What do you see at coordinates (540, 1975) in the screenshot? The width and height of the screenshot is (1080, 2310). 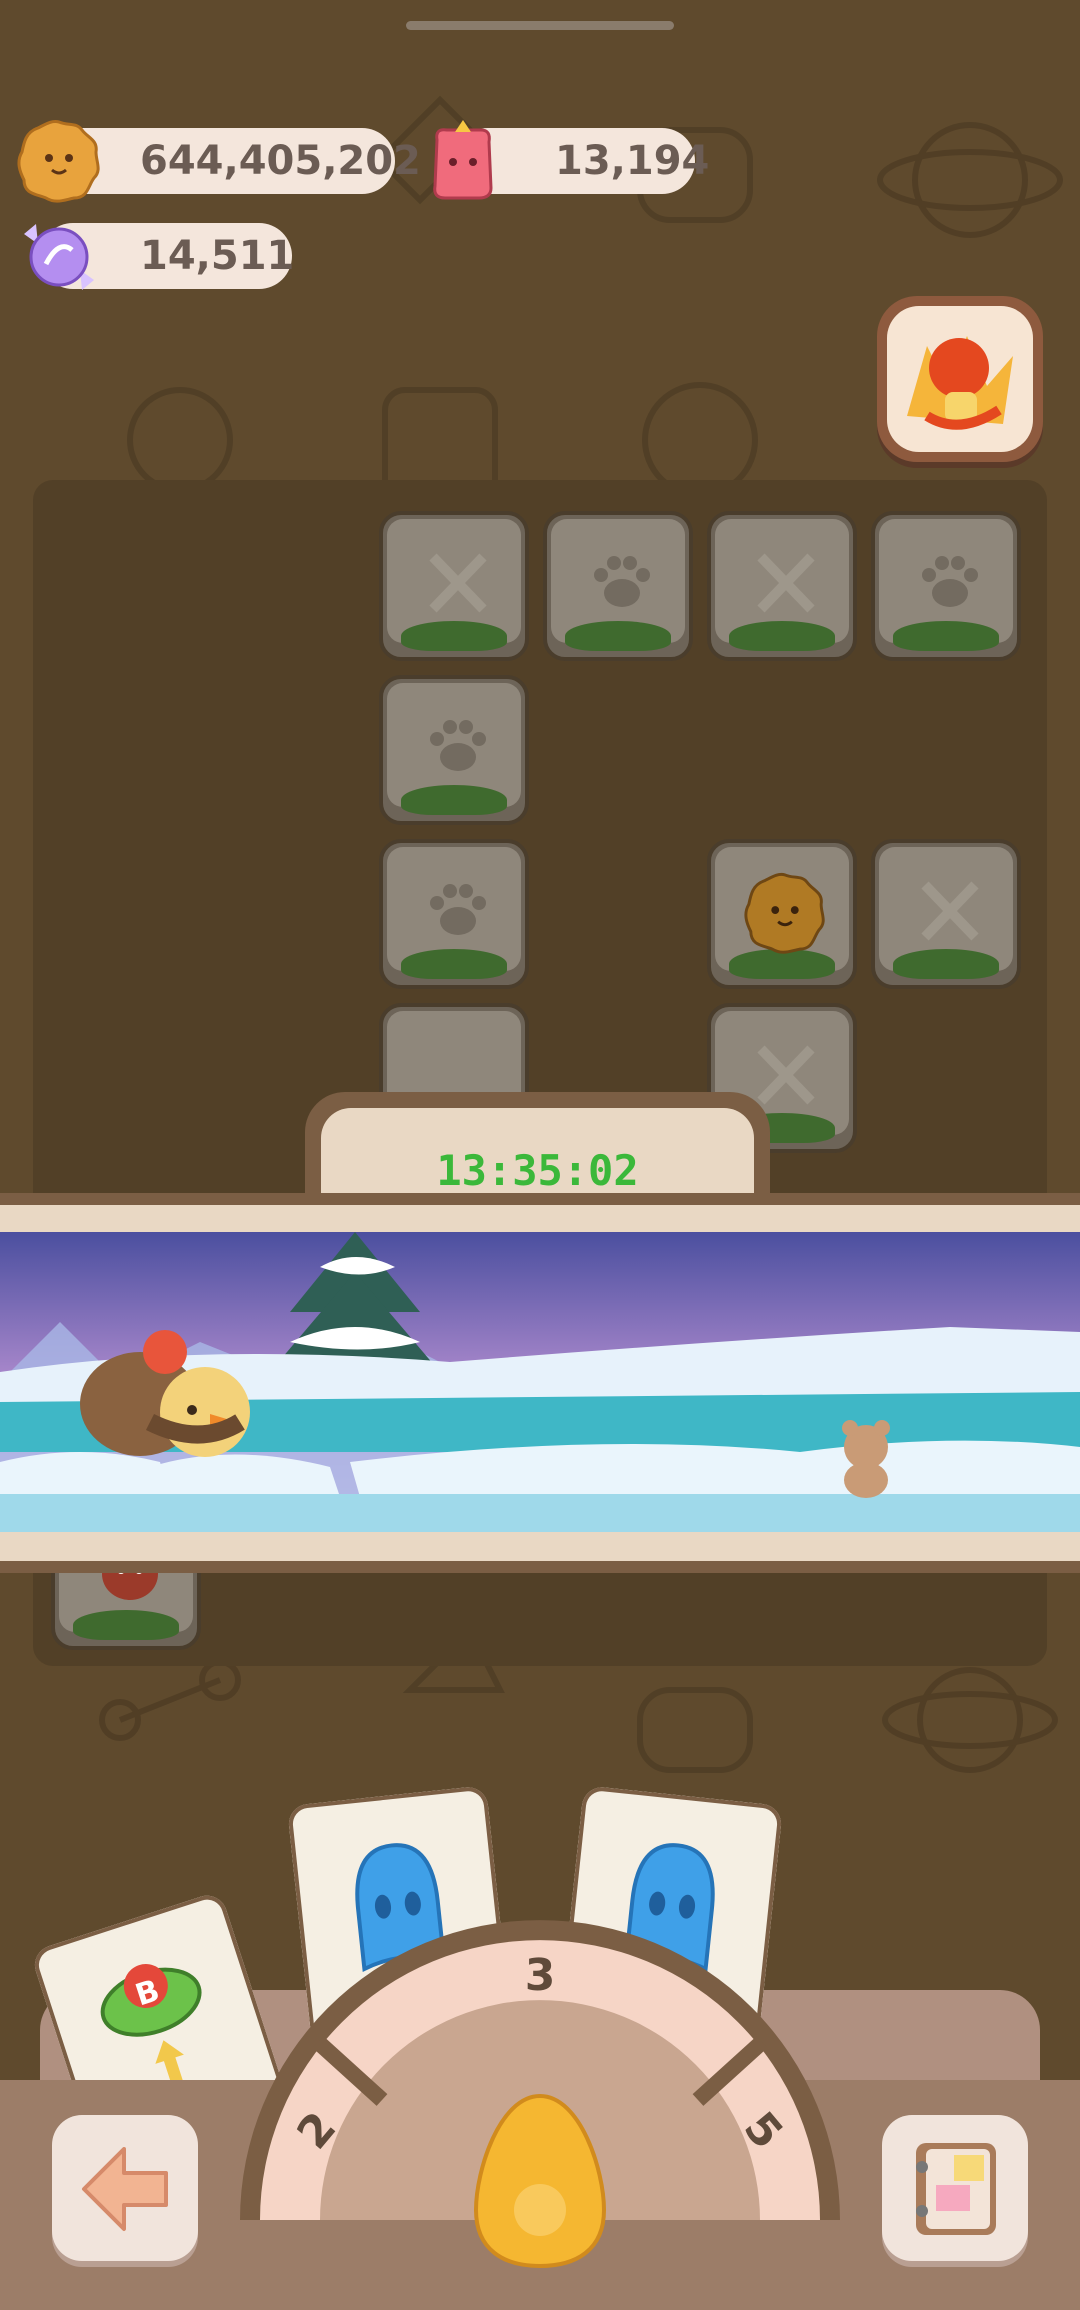 I see `dial-top-number: 3` at bounding box center [540, 1975].